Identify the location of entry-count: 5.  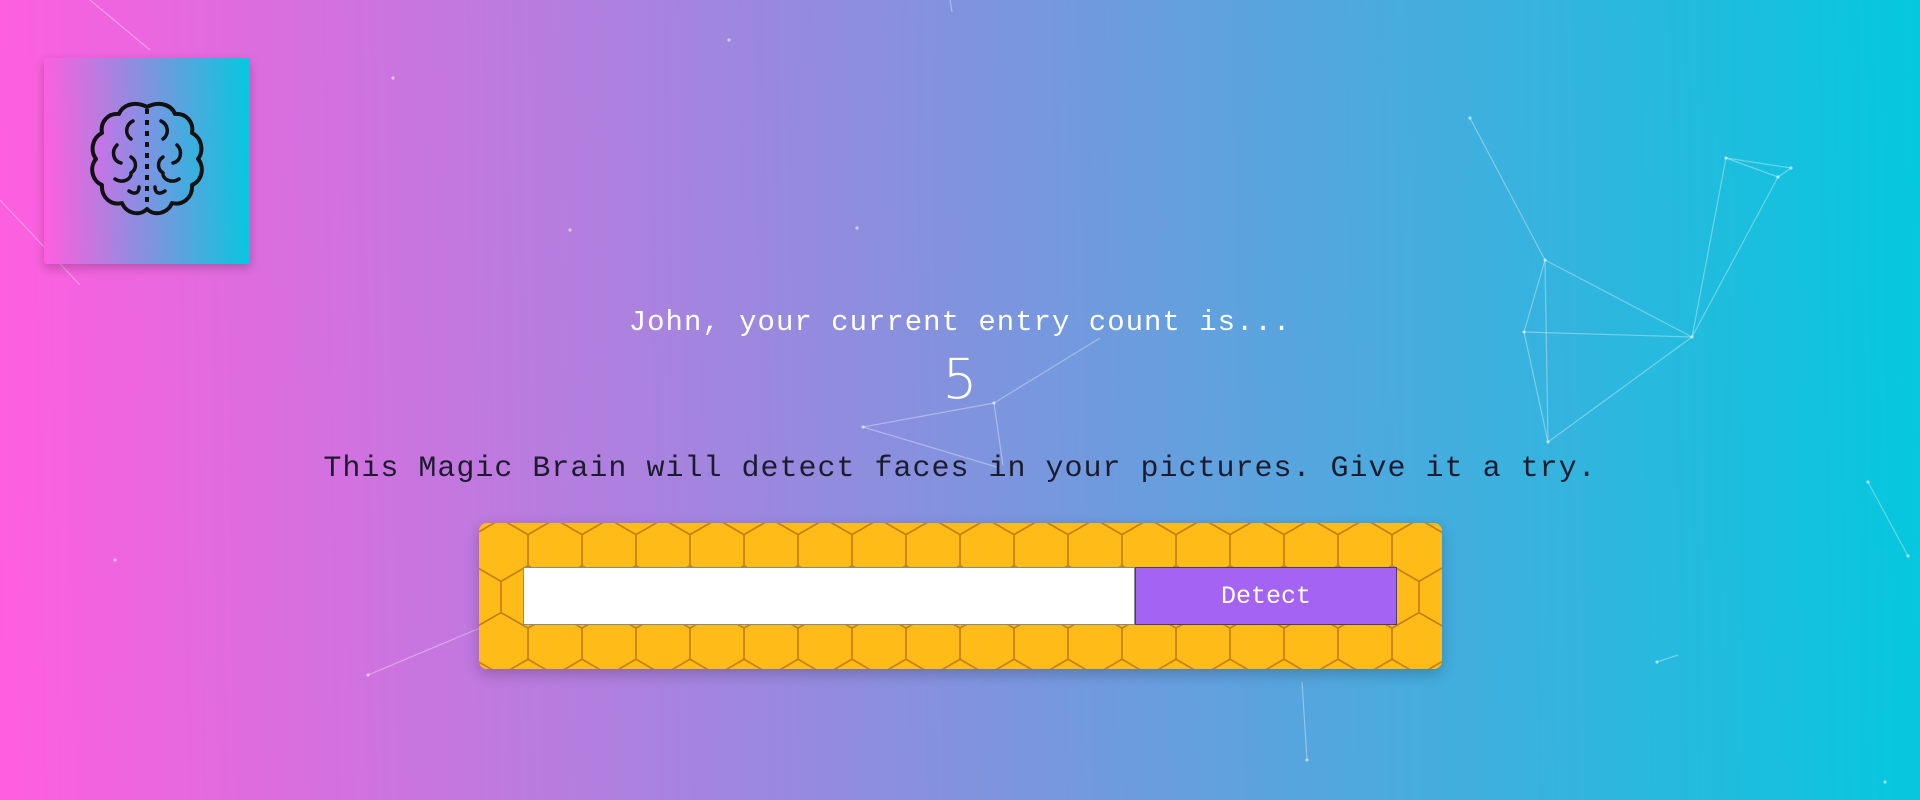
(960, 379).